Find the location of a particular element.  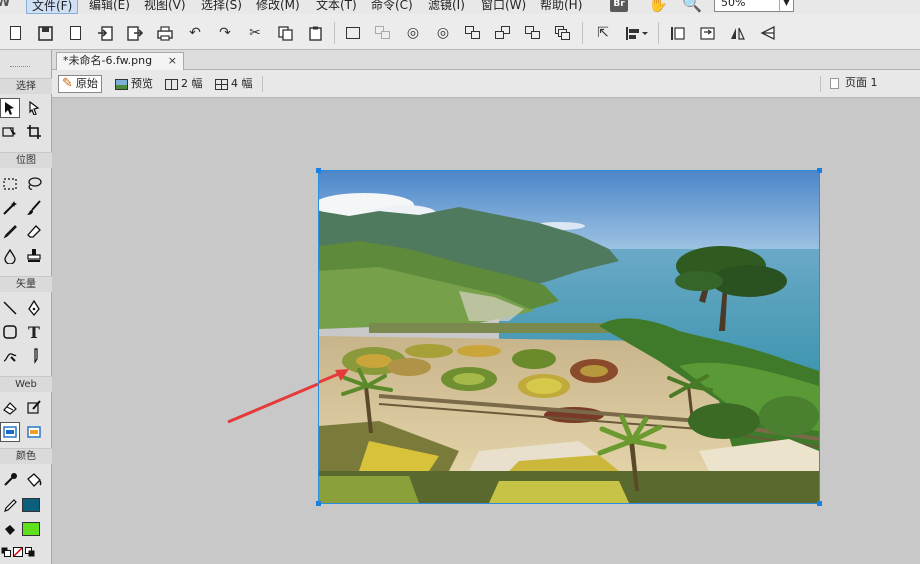

pointer-tool-icon is located at coordinates (10, 108).